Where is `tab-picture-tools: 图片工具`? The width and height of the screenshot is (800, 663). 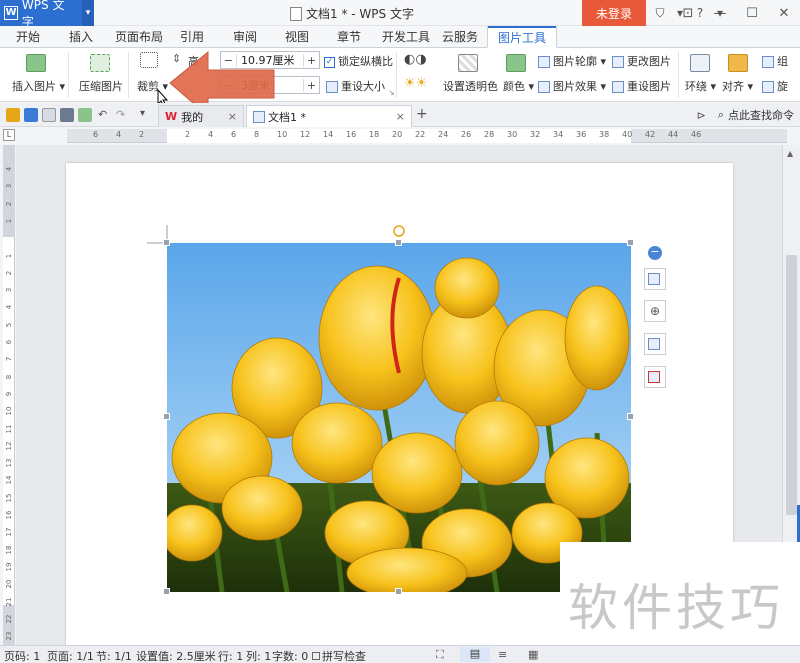 tab-picture-tools: 图片工具 is located at coordinates (522, 37).